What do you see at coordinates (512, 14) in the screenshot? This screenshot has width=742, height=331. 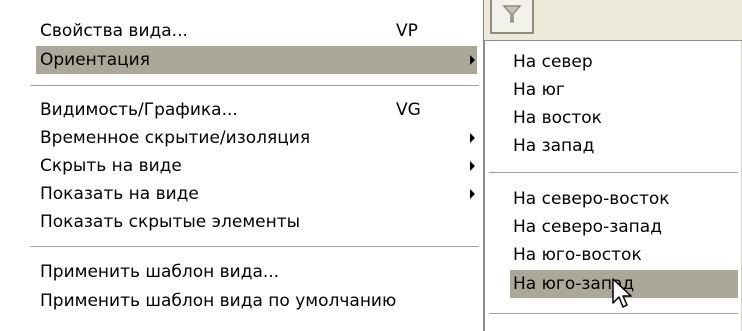 I see `funnel-icon` at bounding box center [512, 14].